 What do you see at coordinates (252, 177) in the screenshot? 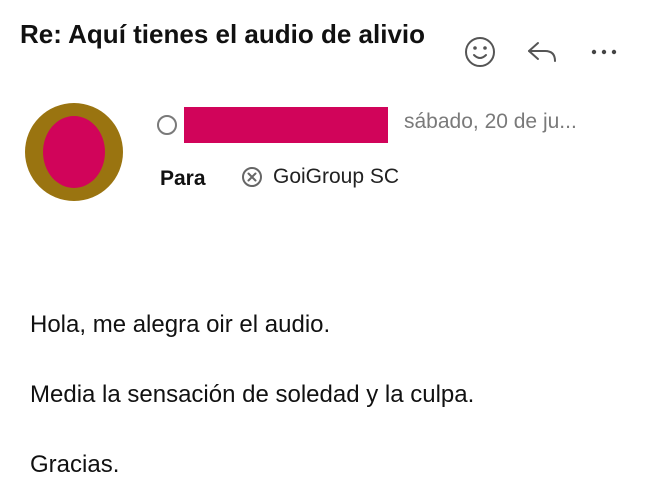
I see `remove-recipient-icon` at bounding box center [252, 177].